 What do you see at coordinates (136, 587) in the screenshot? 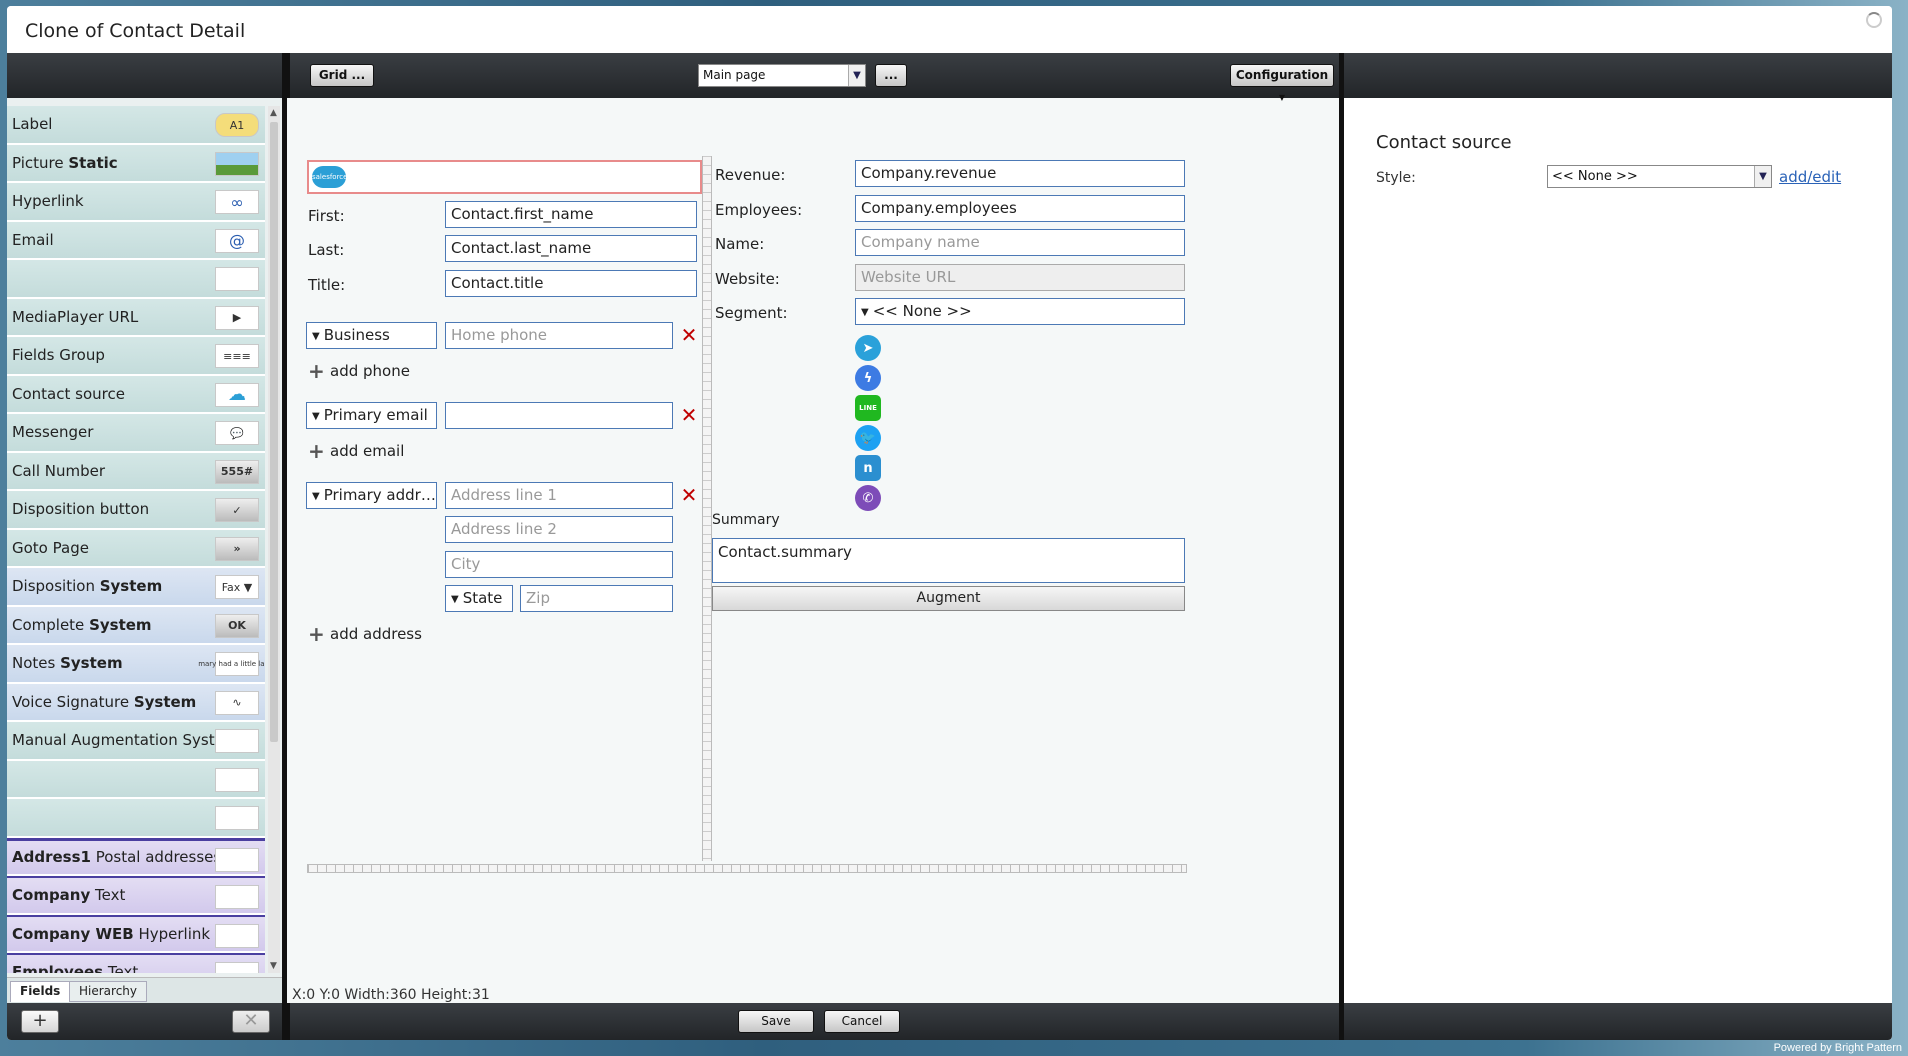
I see `palette-item: Disposition System Fax ▼` at bounding box center [136, 587].